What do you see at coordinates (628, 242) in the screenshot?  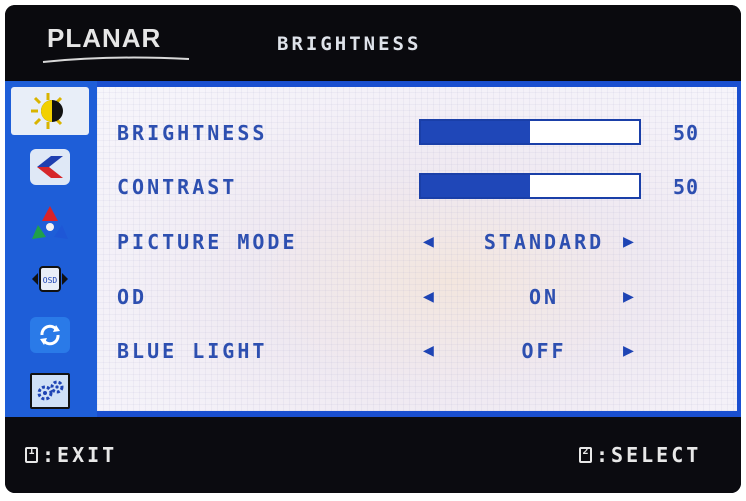 I see `picture-mode-right-arrow-icon: ▶` at bounding box center [628, 242].